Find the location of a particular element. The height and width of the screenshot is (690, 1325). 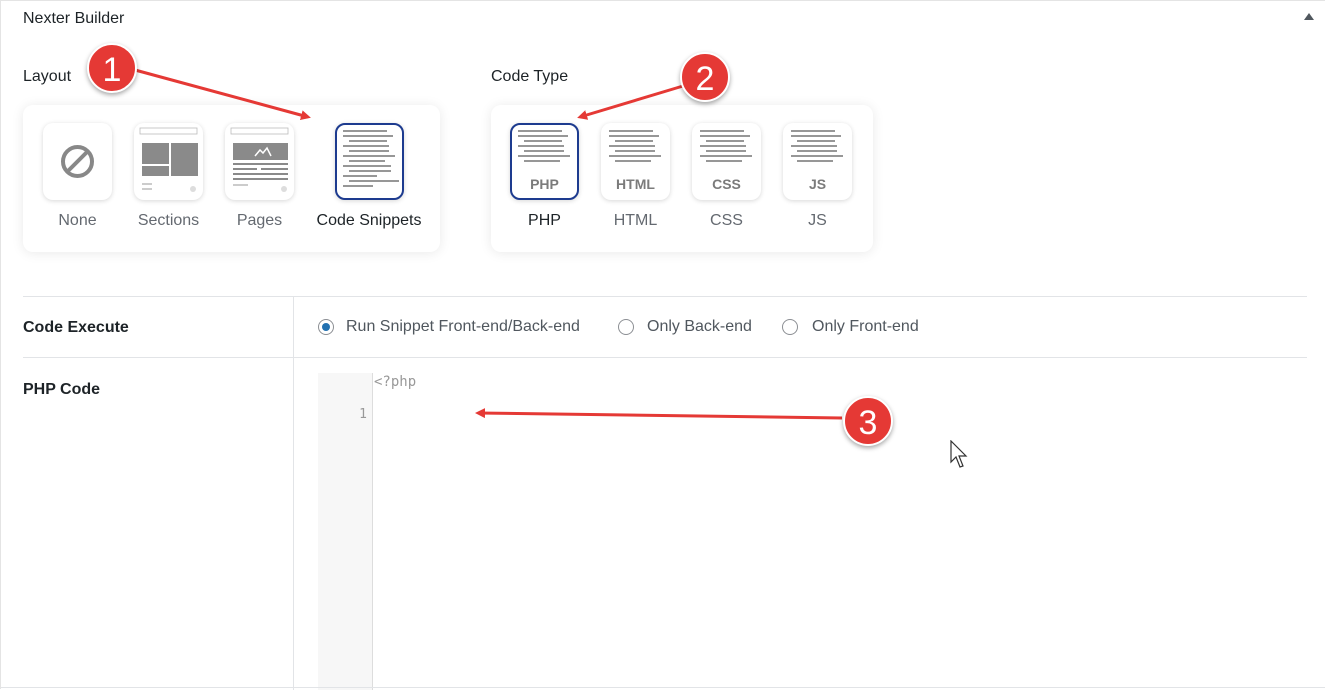

radio-run-snippet-both: Run Snippet Front-end/Back-end is located at coordinates (449, 327).